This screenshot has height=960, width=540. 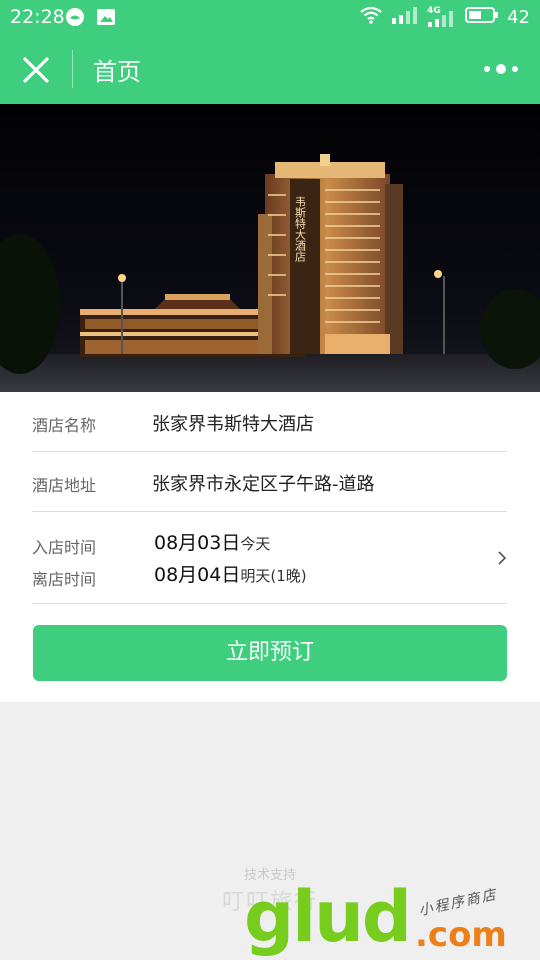 I want to click on hotel-sign-text: 韦斯特大酒店, so click(x=300, y=229).